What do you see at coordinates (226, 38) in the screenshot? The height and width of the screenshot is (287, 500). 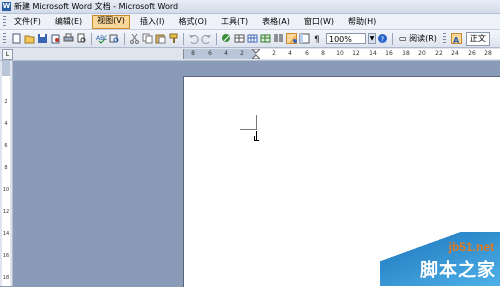 I see `hyperlink-icon` at bounding box center [226, 38].